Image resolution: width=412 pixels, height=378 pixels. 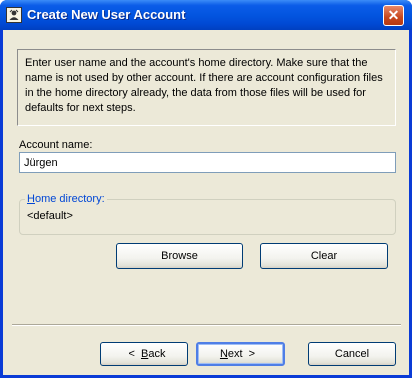 I want to click on account-name-label: Account name:, so click(x=56, y=145).